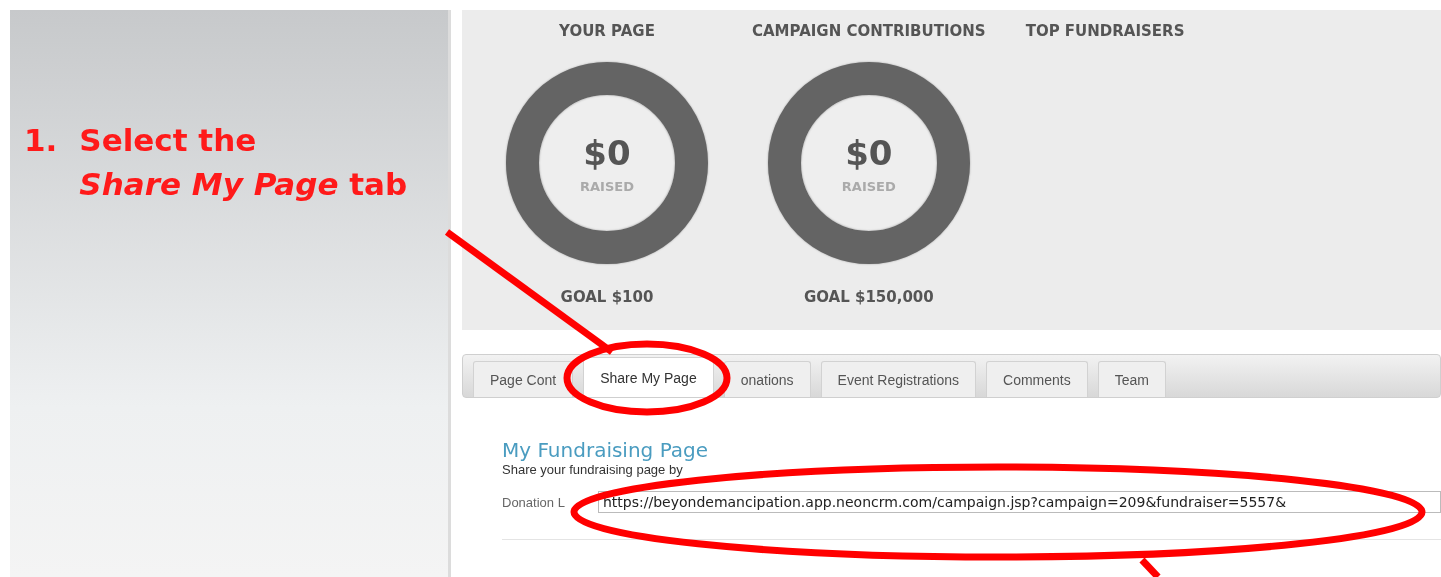 The height and width of the screenshot is (577, 1441). Describe the element at coordinates (168, 140) in the screenshot. I see `instruction-text: Select the` at that location.